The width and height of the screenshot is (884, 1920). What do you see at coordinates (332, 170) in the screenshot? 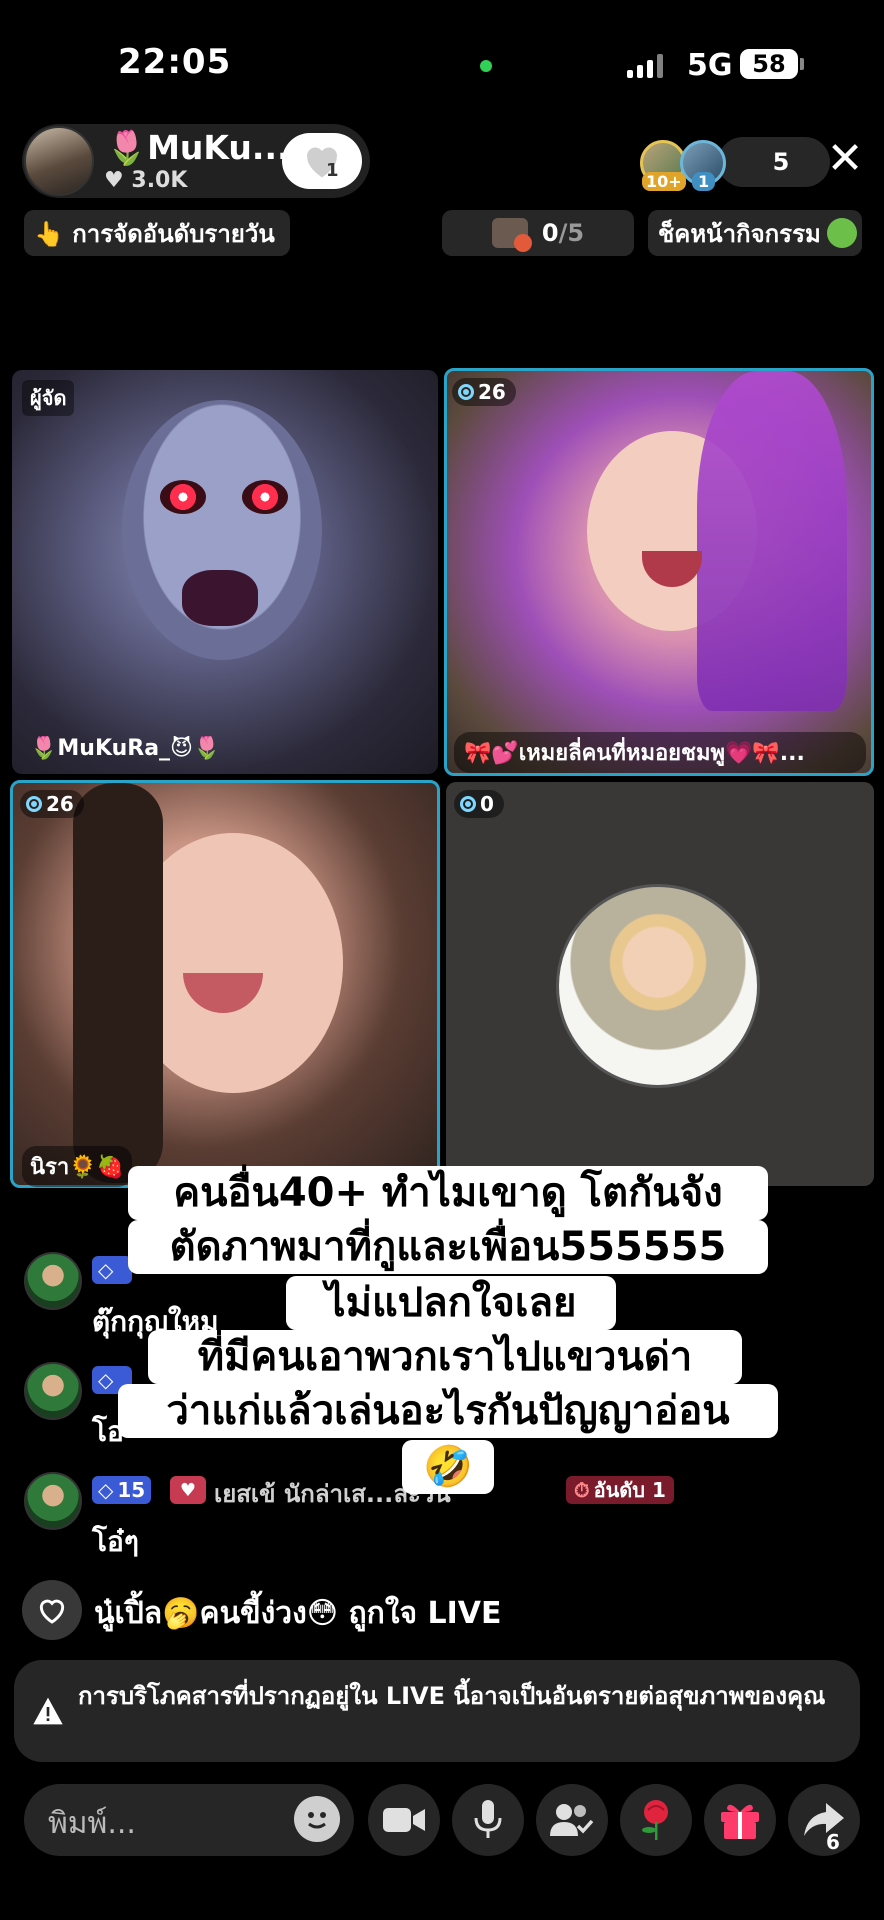
I see `follow-count: 1` at bounding box center [332, 170].